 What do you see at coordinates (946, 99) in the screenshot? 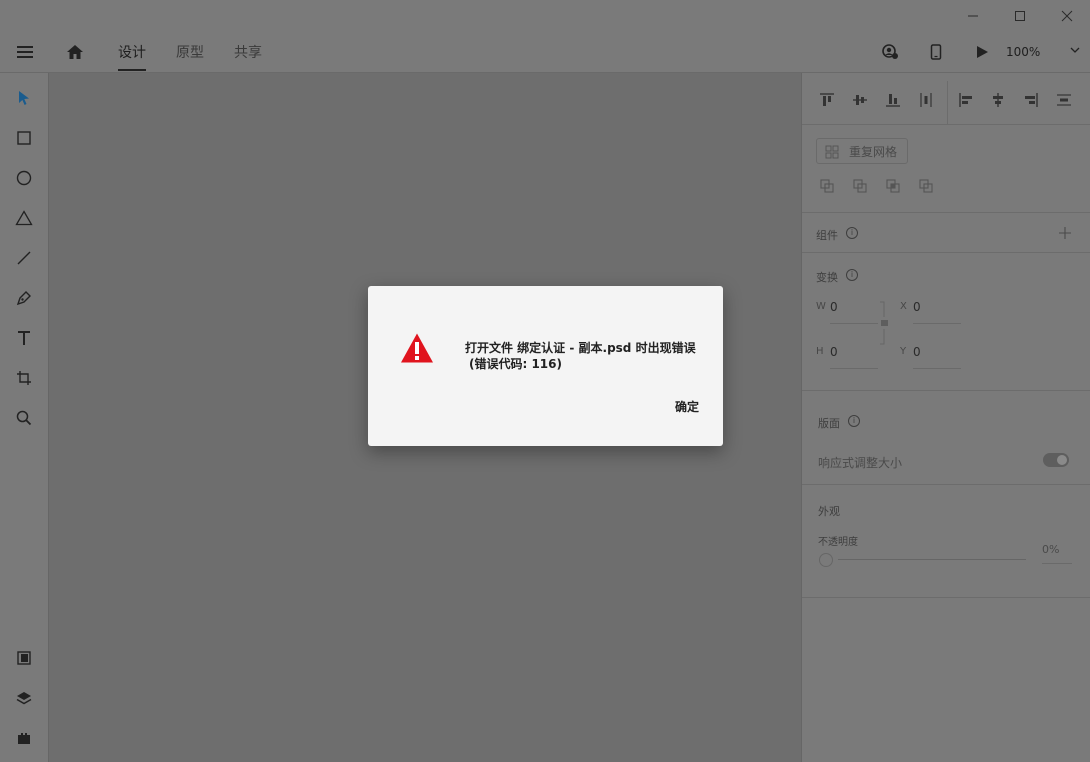
I see `align-section` at bounding box center [946, 99].